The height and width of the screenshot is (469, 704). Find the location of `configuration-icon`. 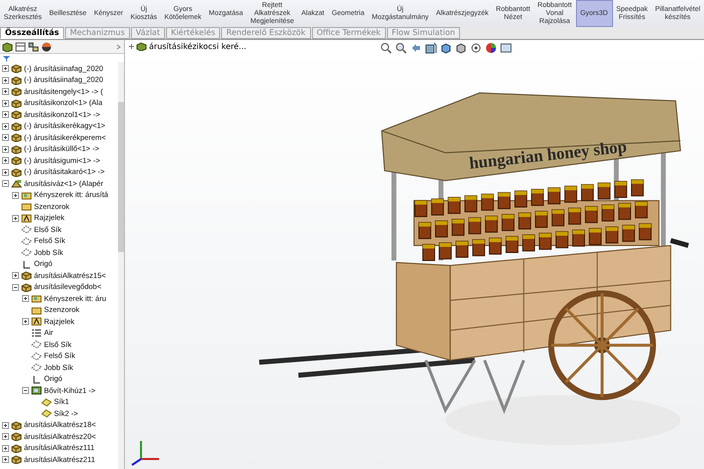

configuration-icon is located at coordinates (33, 47).